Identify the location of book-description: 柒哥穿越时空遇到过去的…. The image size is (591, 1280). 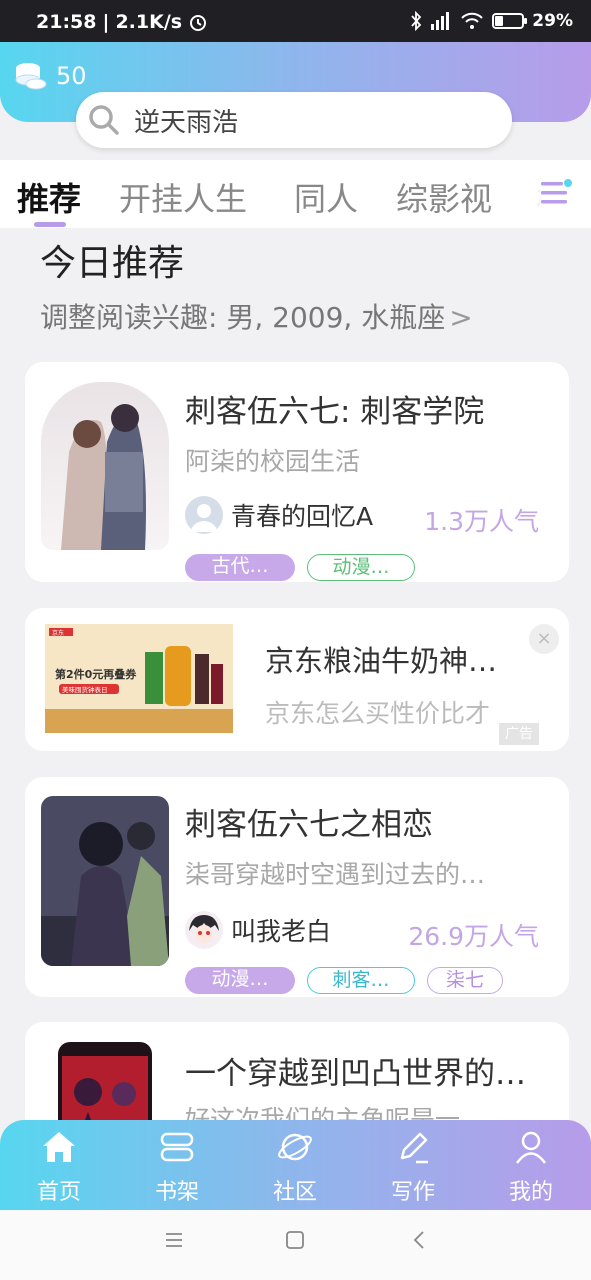
(335, 874).